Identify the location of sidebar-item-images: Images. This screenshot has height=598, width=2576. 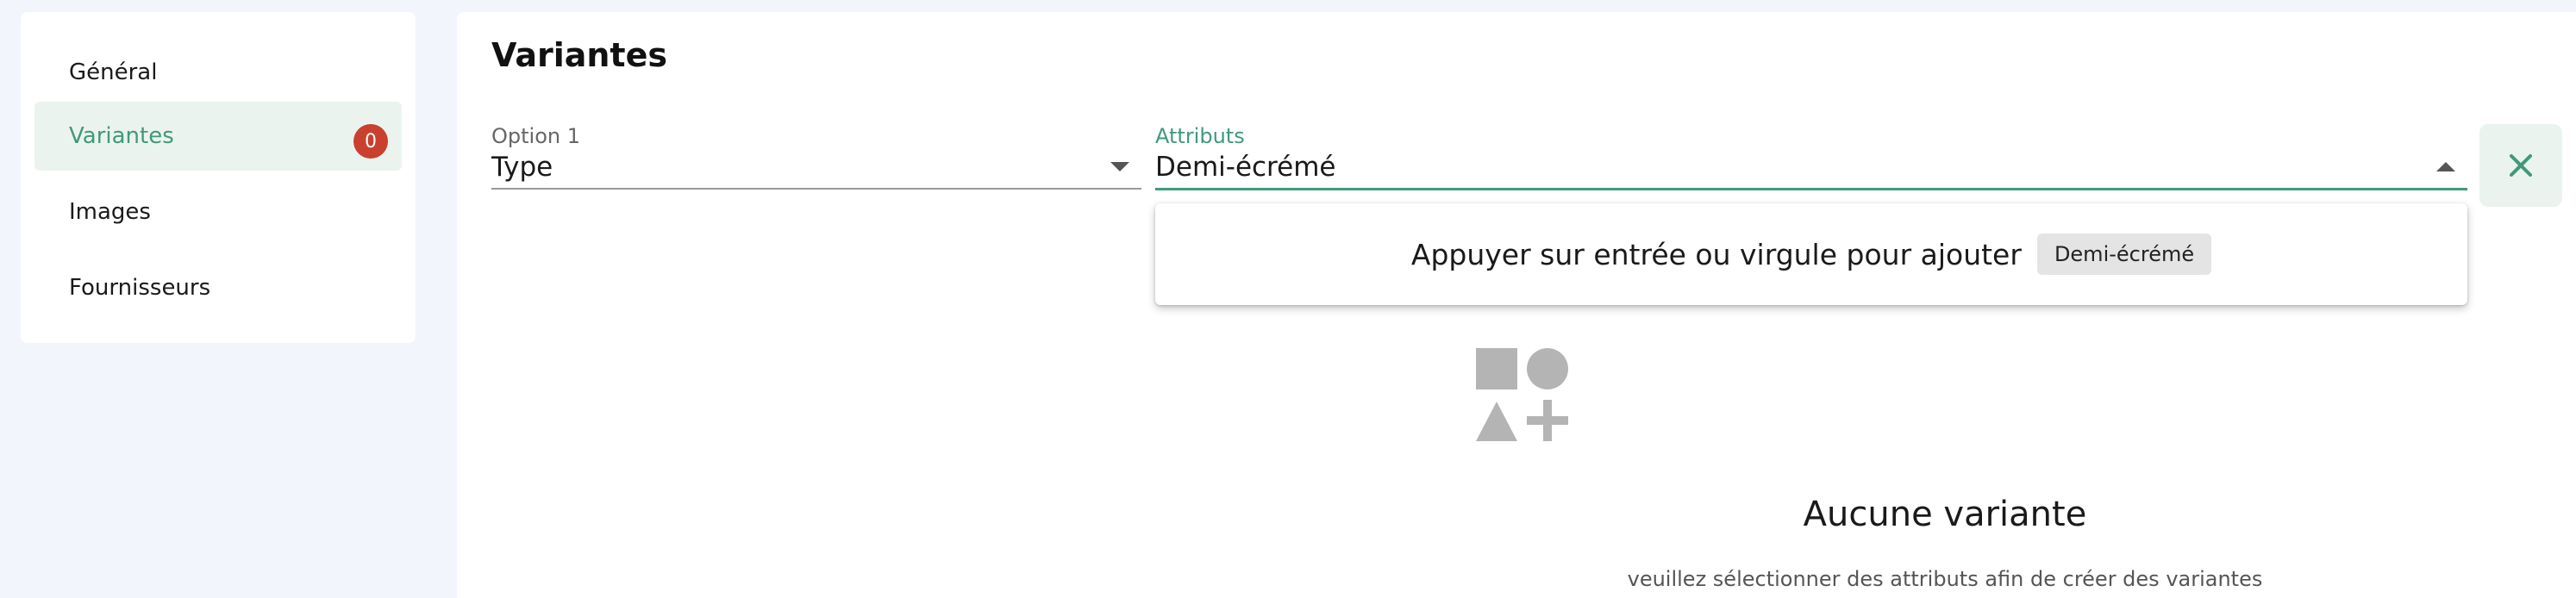
(218, 212).